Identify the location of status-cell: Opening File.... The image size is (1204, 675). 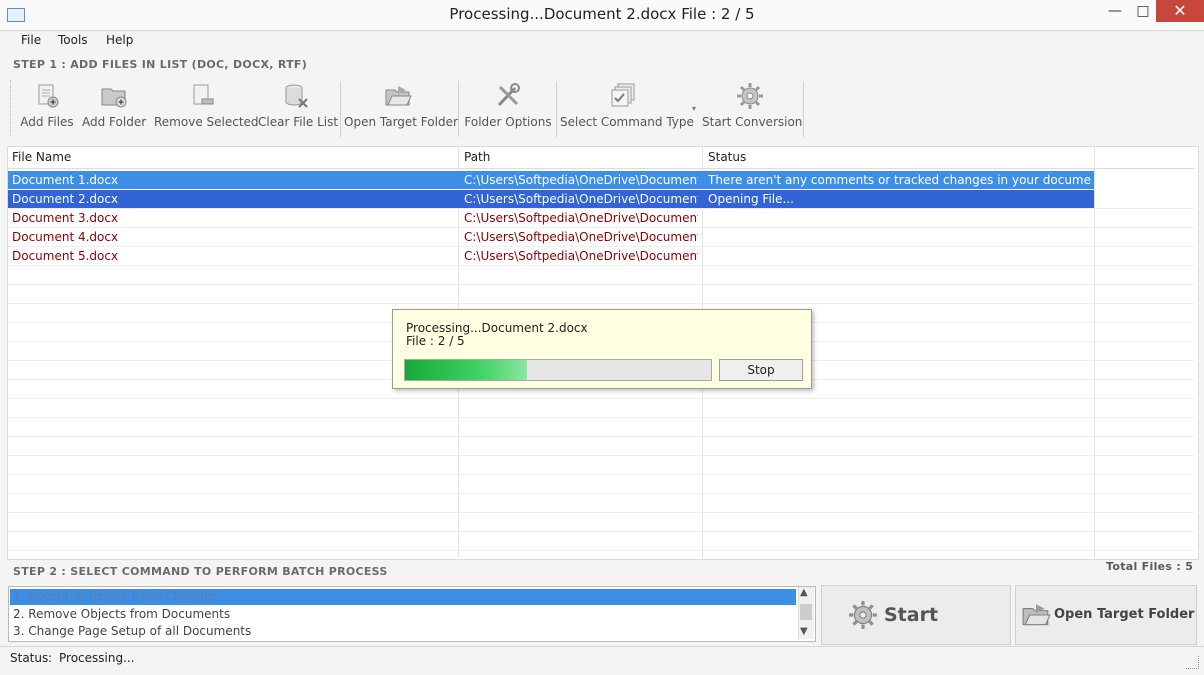
(751, 199).